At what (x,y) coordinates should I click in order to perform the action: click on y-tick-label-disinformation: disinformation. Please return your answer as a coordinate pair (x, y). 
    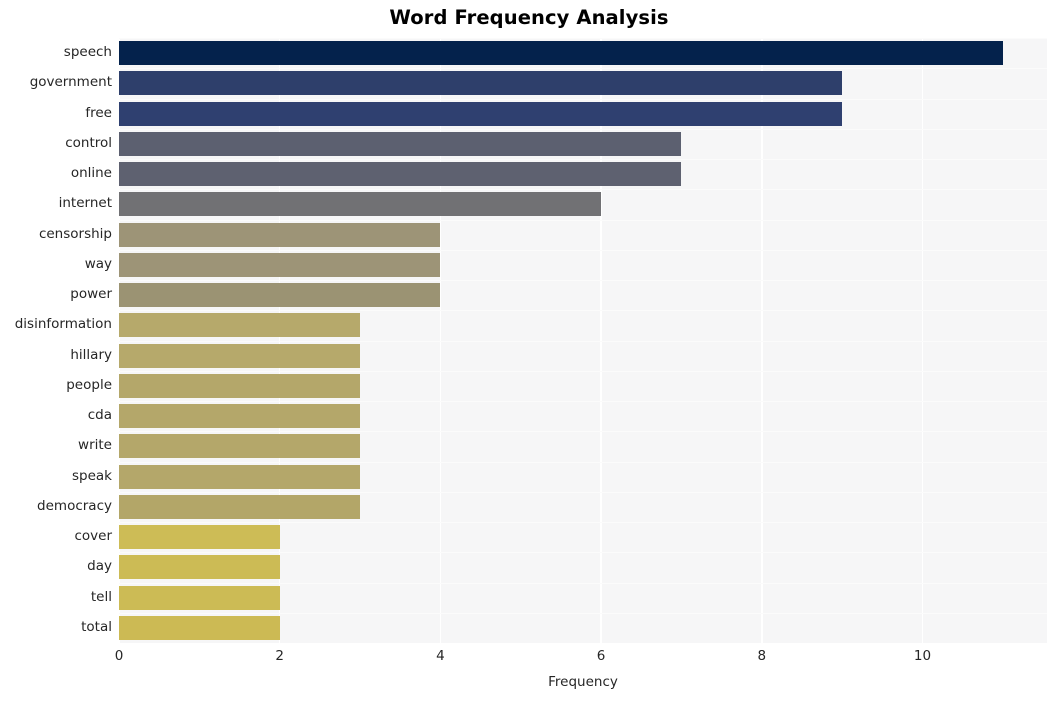
    Looking at the image, I should click on (63, 324).